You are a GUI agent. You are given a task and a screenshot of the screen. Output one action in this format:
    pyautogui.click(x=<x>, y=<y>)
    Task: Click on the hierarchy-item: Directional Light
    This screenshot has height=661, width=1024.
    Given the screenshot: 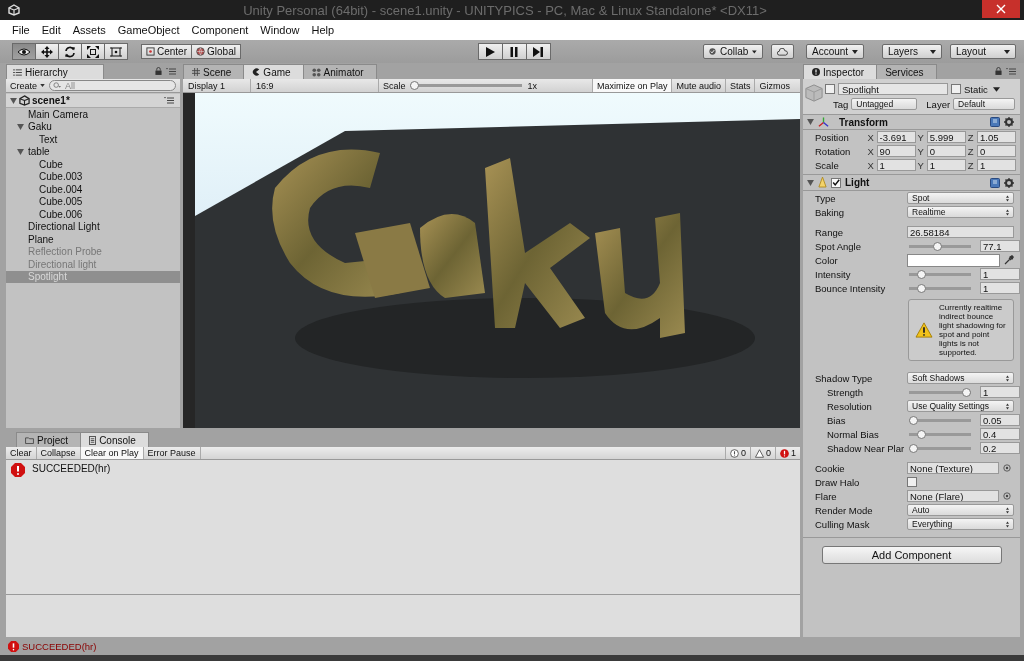 What is the action you would take?
    pyautogui.click(x=93, y=226)
    